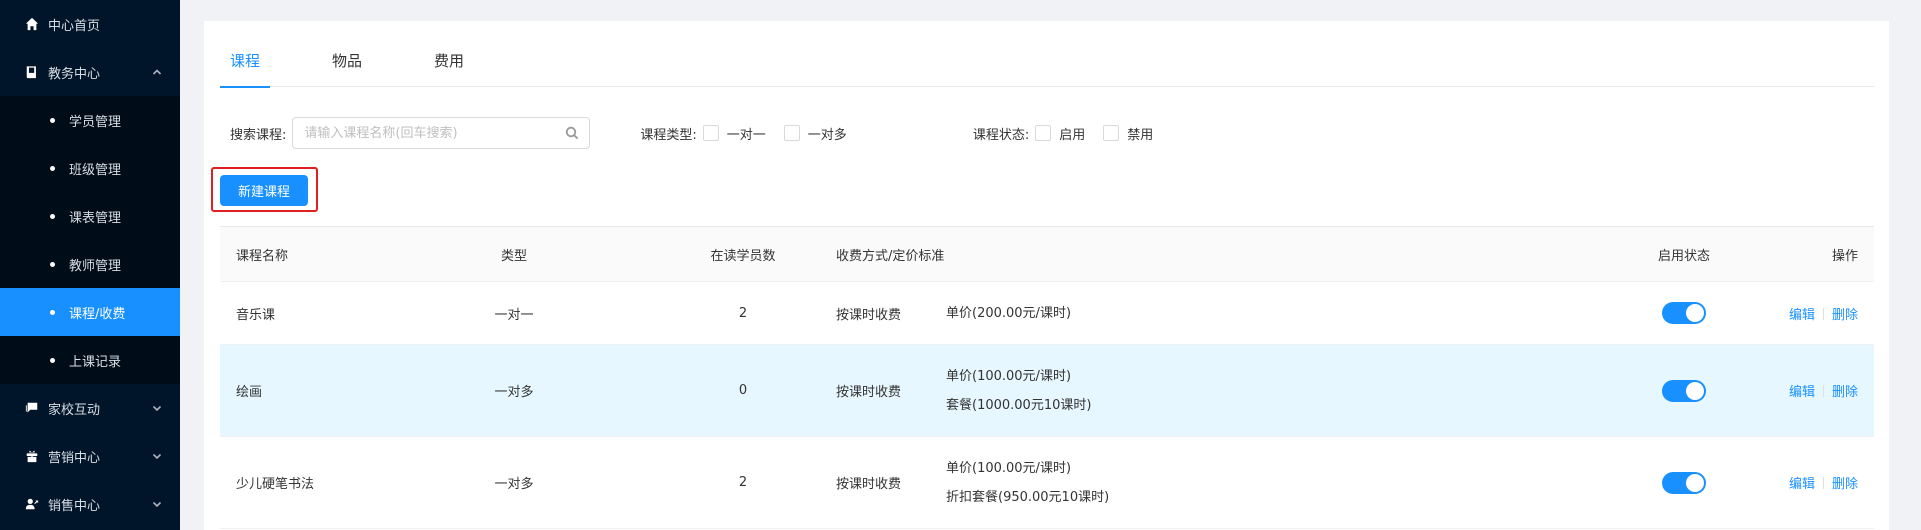  What do you see at coordinates (97, 314) in the screenshot?
I see `sidebar-item-label: 课程/收费` at bounding box center [97, 314].